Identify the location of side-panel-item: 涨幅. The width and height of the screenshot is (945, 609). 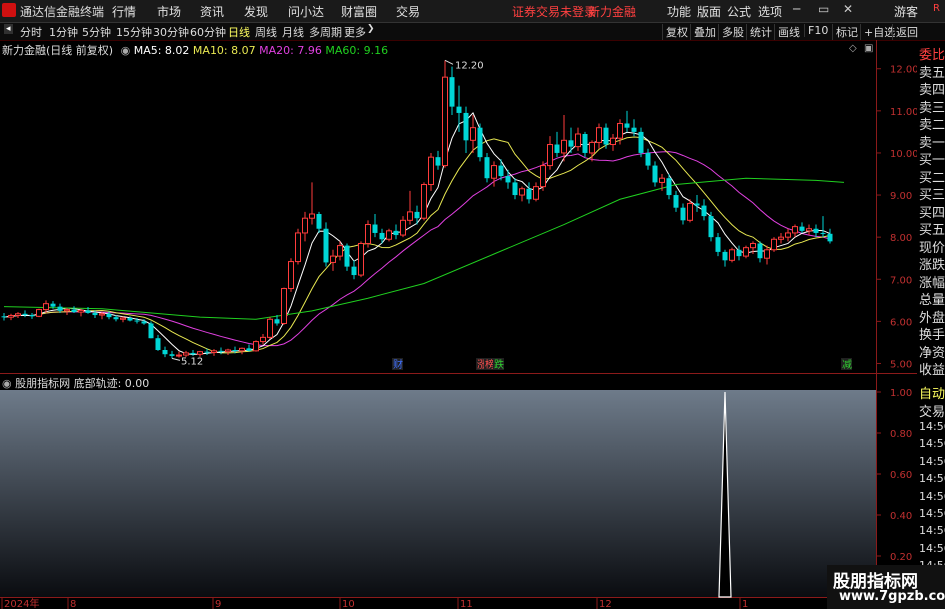
(932, 281).